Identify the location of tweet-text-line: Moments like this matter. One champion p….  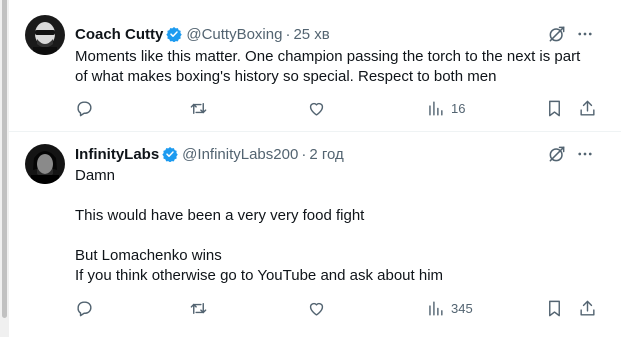
(328, 56).